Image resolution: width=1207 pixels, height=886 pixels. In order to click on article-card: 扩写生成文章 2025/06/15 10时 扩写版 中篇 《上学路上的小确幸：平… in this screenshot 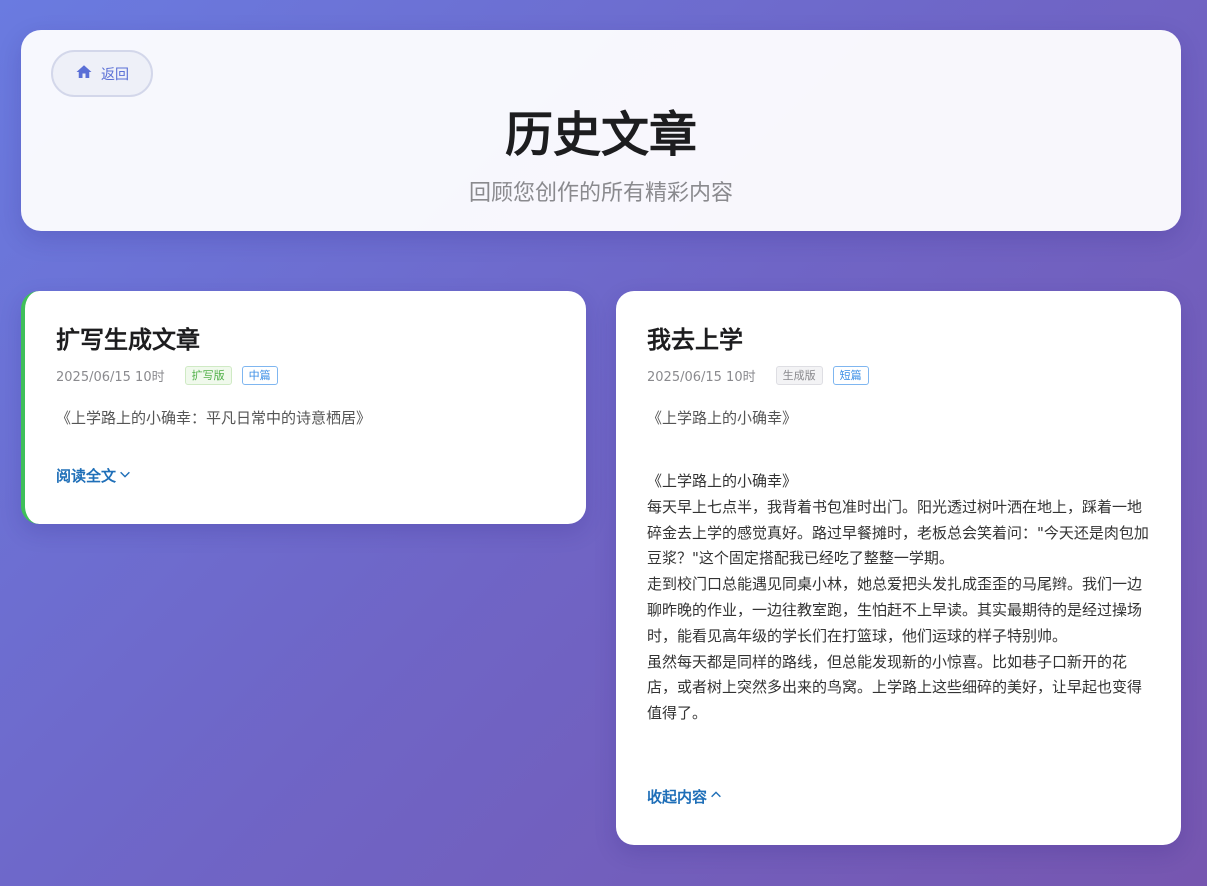, I will do `click(303, 407)`.